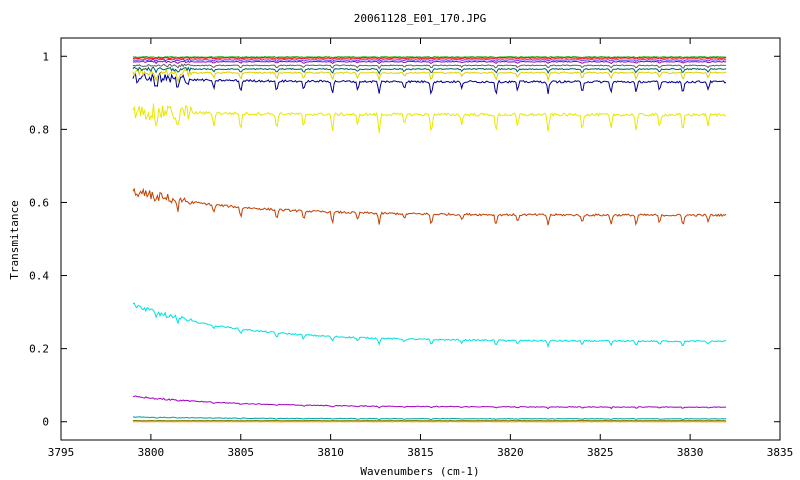 The image size is (800, 480). I want to click on y-tick-label: 1, so click(45, 56).